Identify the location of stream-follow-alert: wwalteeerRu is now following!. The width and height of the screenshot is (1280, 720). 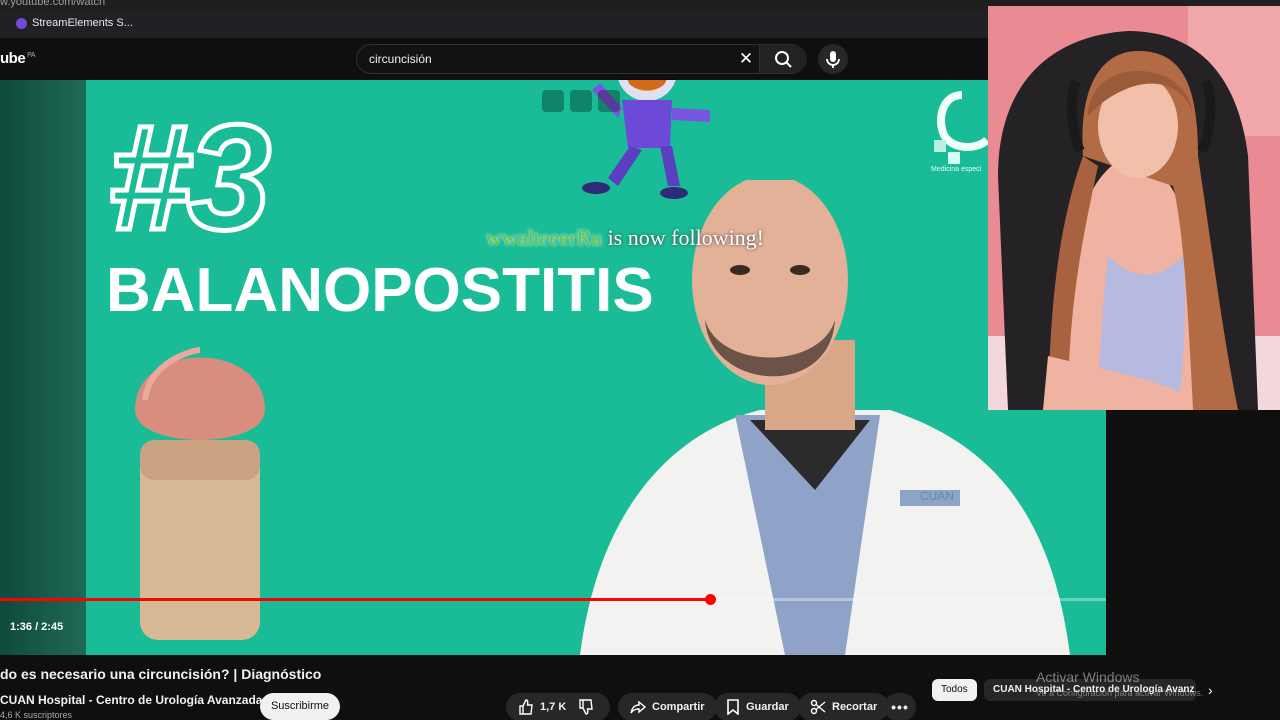
(625, 238).